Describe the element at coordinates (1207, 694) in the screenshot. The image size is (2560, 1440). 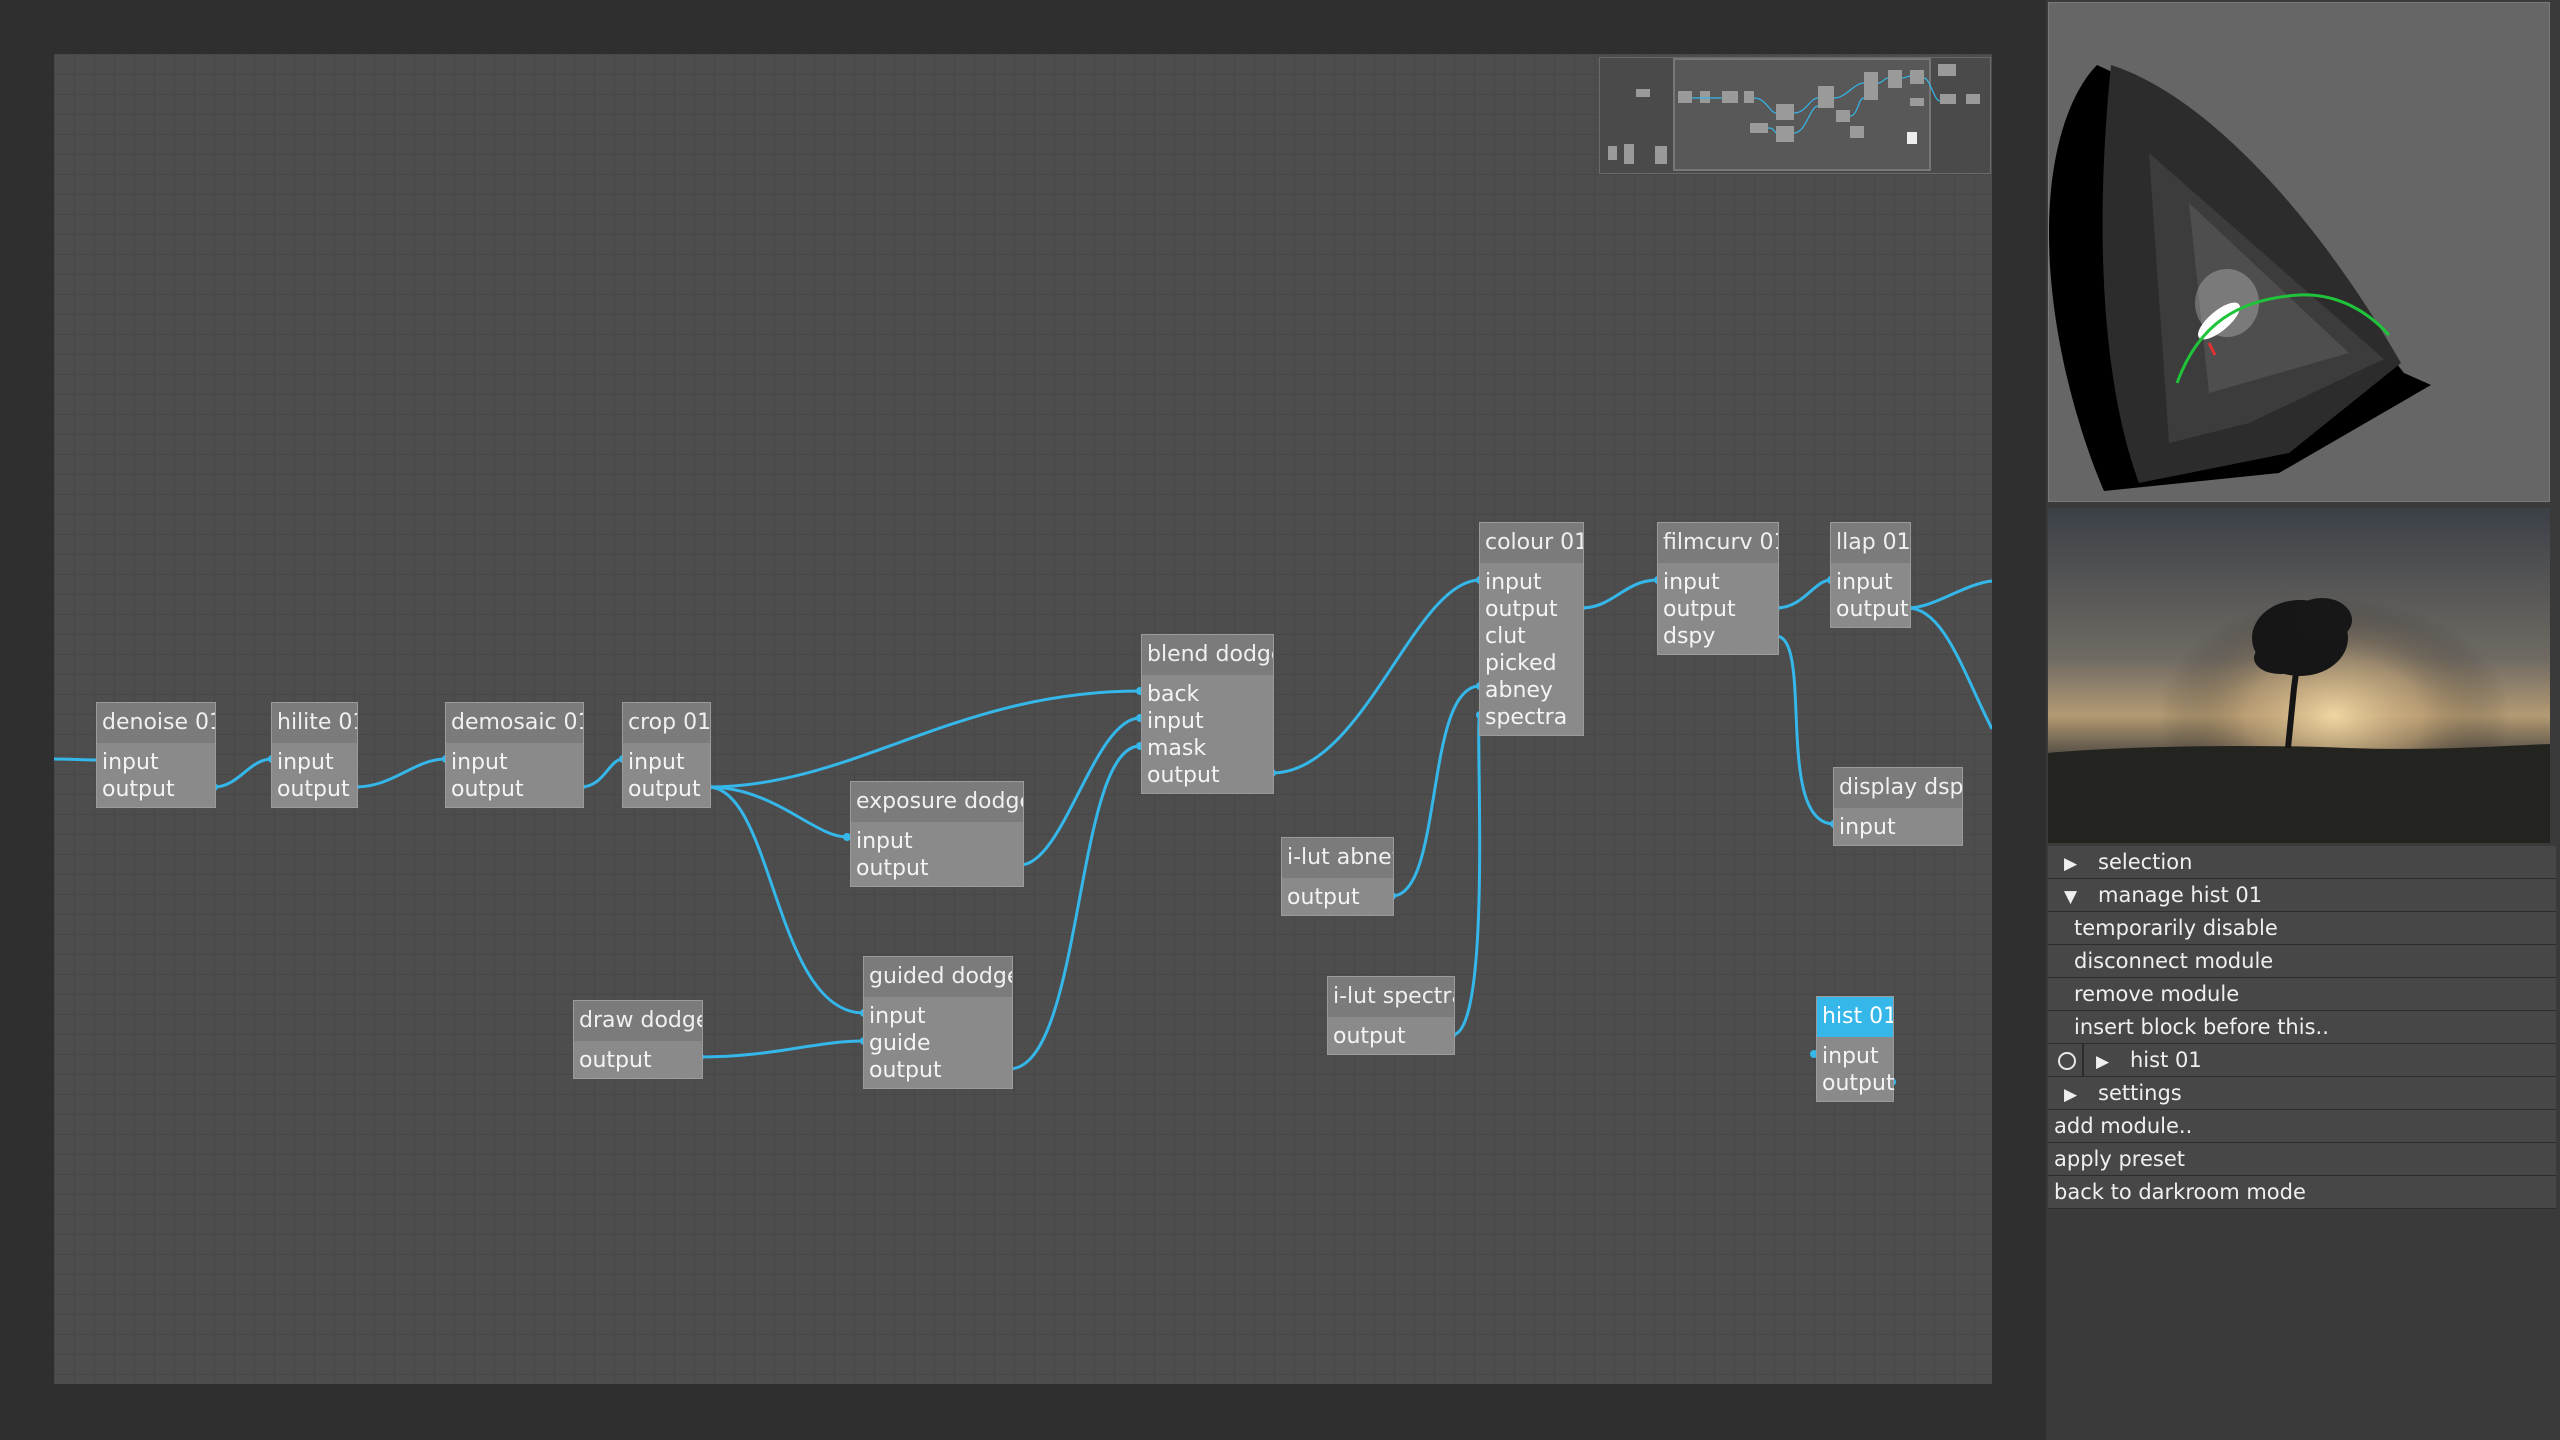
I see `connector-back: back` at that location.